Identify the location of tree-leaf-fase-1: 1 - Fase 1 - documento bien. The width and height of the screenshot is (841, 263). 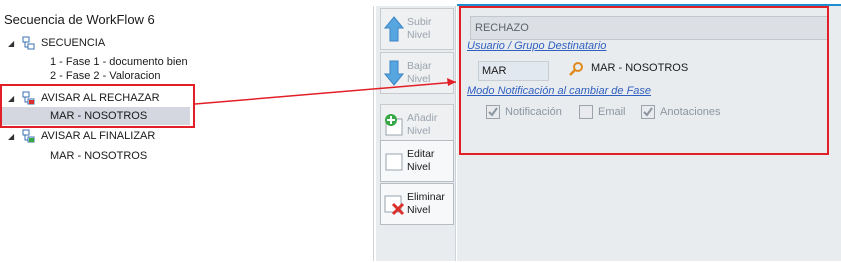
(119, 62).